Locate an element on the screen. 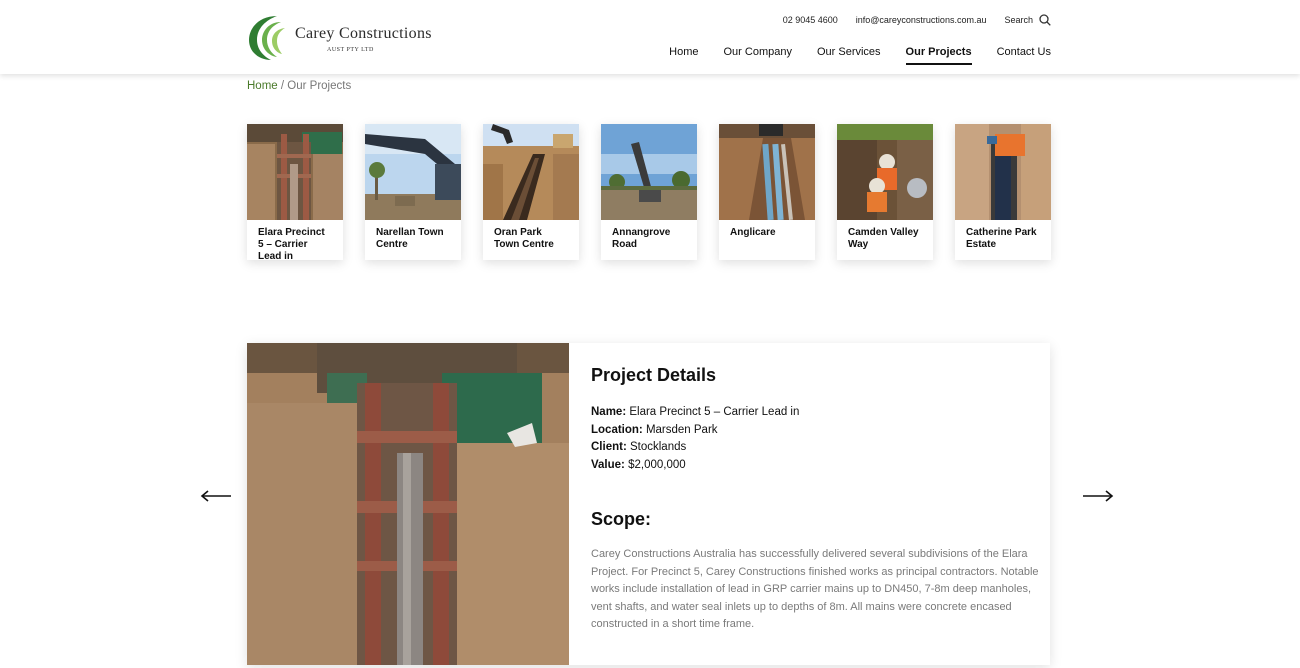 This screenshot has height=668, width=1300. nav-contact-us: Contact Us is located at coordinates (1024, 55).